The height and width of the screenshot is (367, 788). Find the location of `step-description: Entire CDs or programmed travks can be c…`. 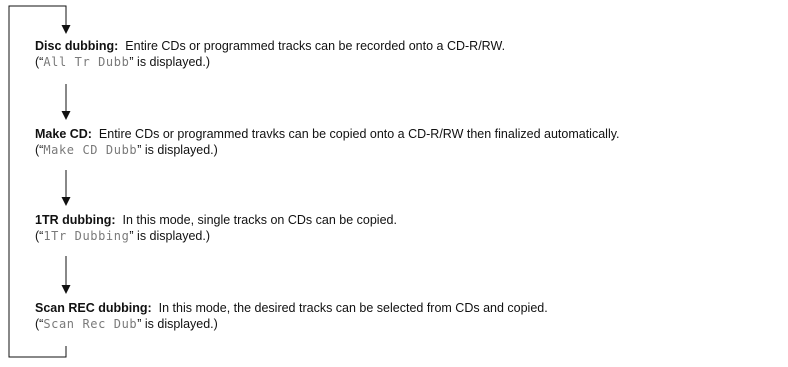

step-description: Entire CDs or programmed travks can be c… is located at coordinates (359, 134).